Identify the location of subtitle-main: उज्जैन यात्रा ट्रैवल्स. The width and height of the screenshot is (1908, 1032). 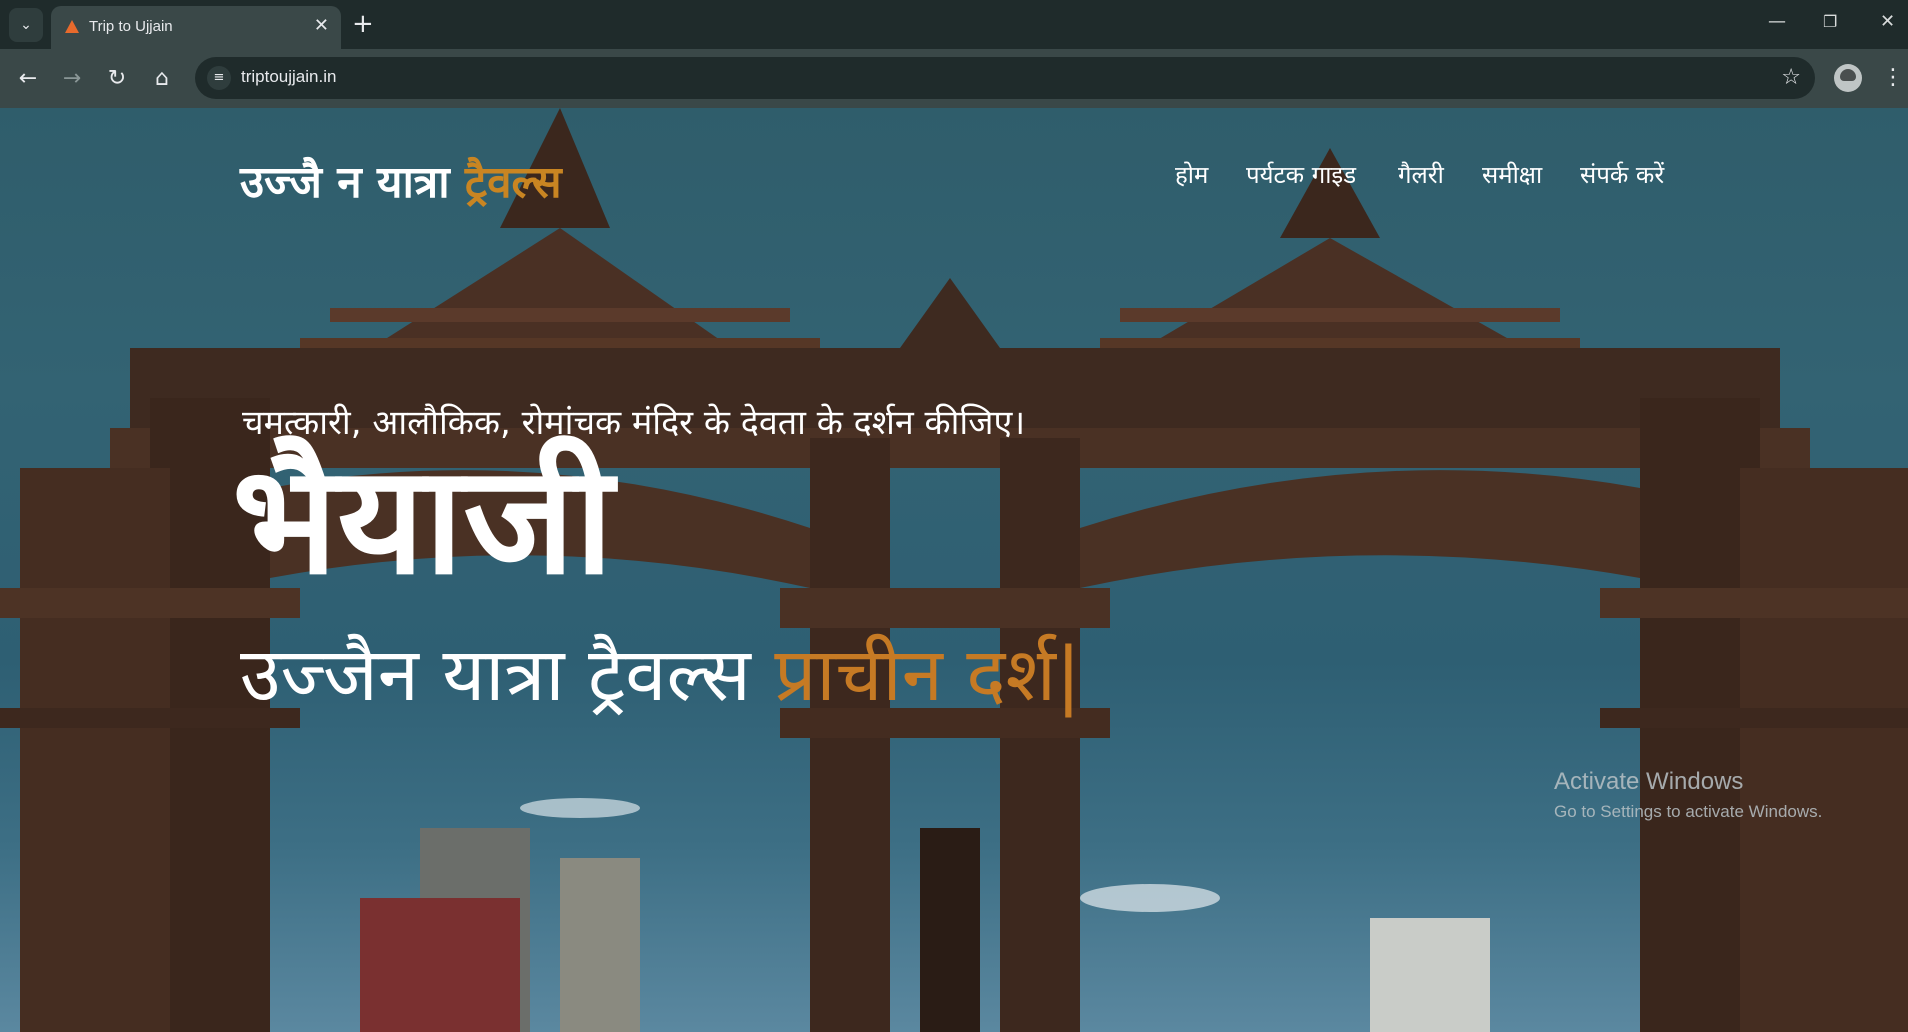
(495, 675).